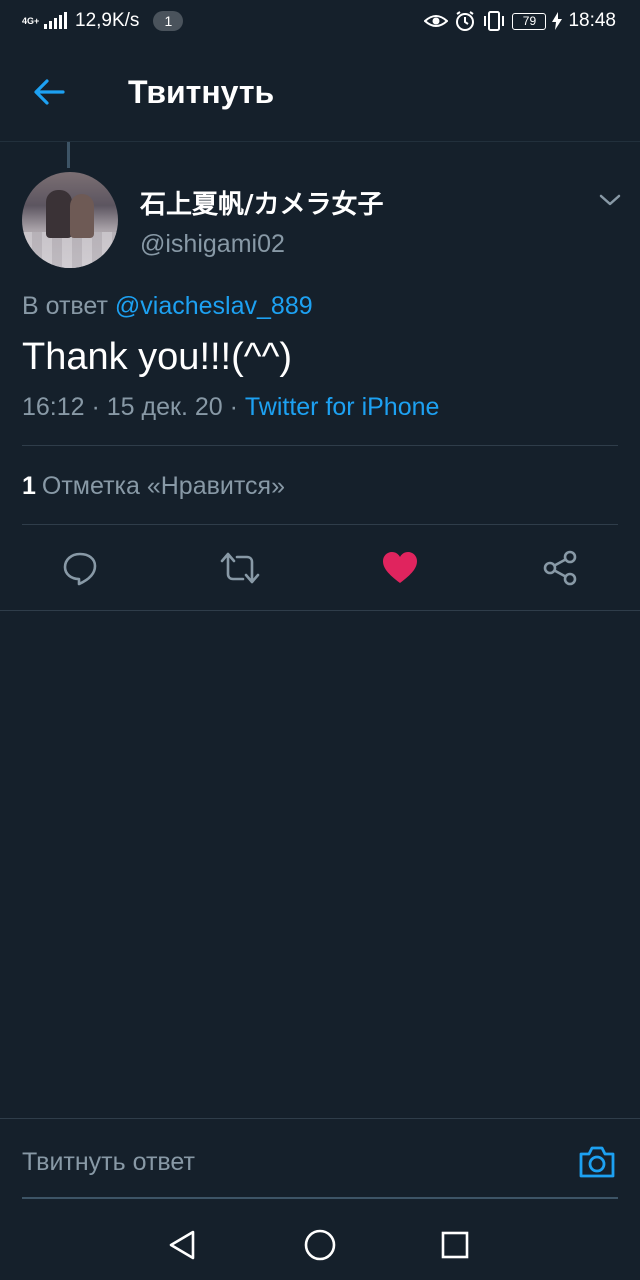 The image size is (640, 1280). Describe the element at coordinates (342, 407) in the screenshot. I see `tweet-source-link: Twitter for iPhone` at that location.